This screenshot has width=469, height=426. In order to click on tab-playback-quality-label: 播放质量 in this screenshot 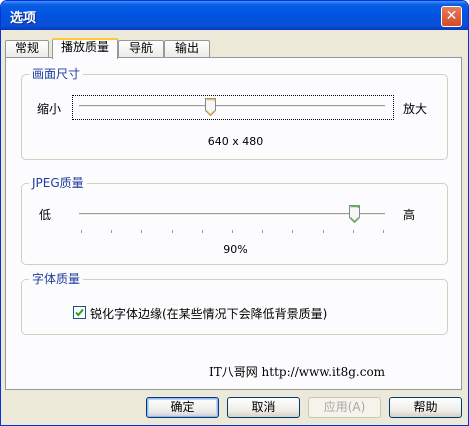, I will do `click(84, 47)`.